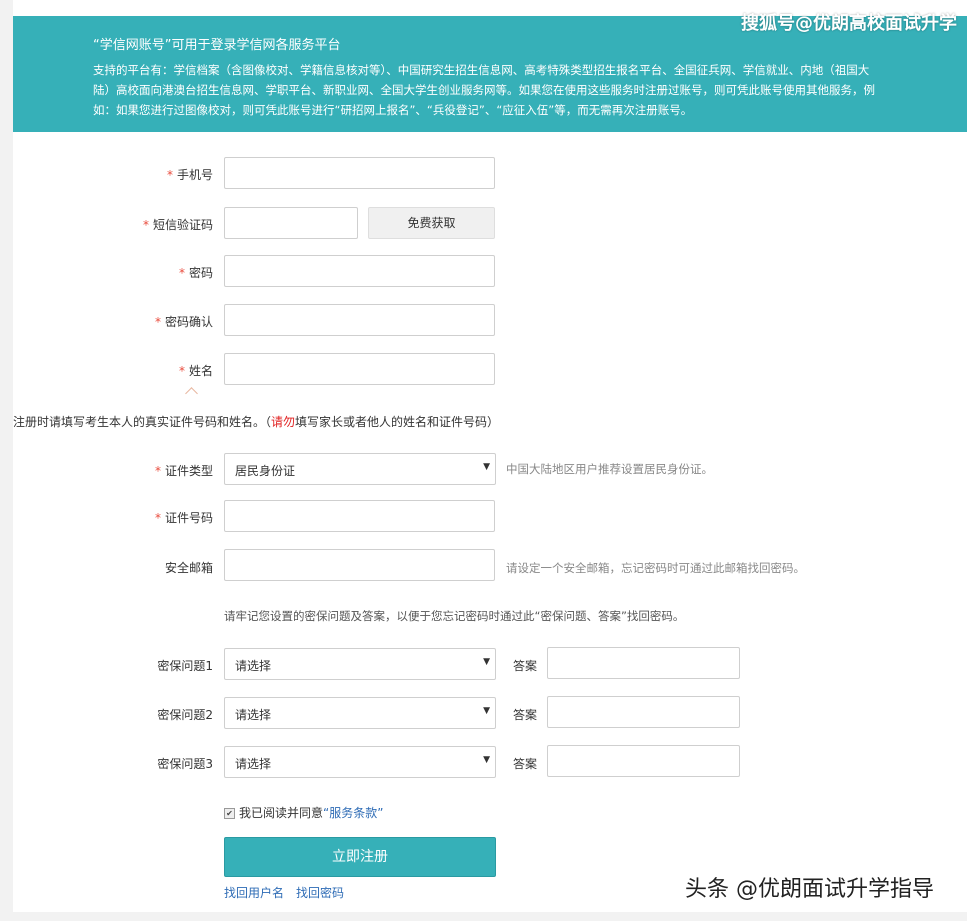 The height and width of the screenshot is (921, 967). What do you see at coordinates (113, 567) in the screenshot?
I see `email-row: 安全邮箱` at bounding box center [113, 567].